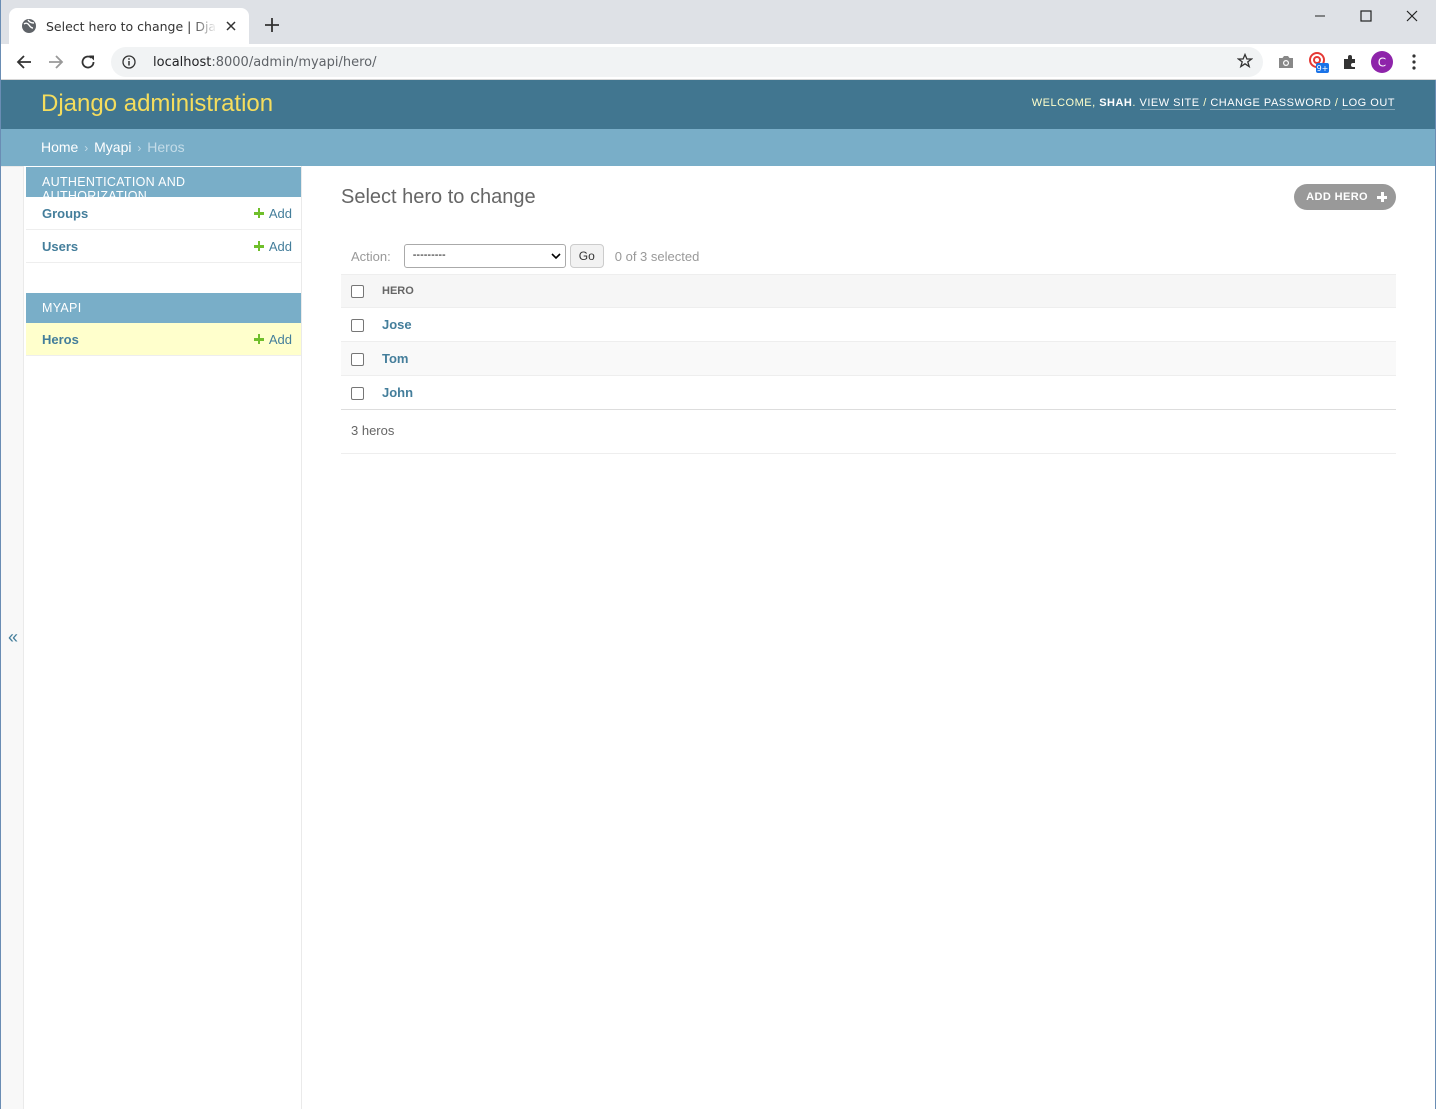 The height and width of the screenshot is (1109, 1436). What do you see at coordinates (1366, 16) in the screenshot?
I see `maximize-icon` at bounding box center [1366, 16].